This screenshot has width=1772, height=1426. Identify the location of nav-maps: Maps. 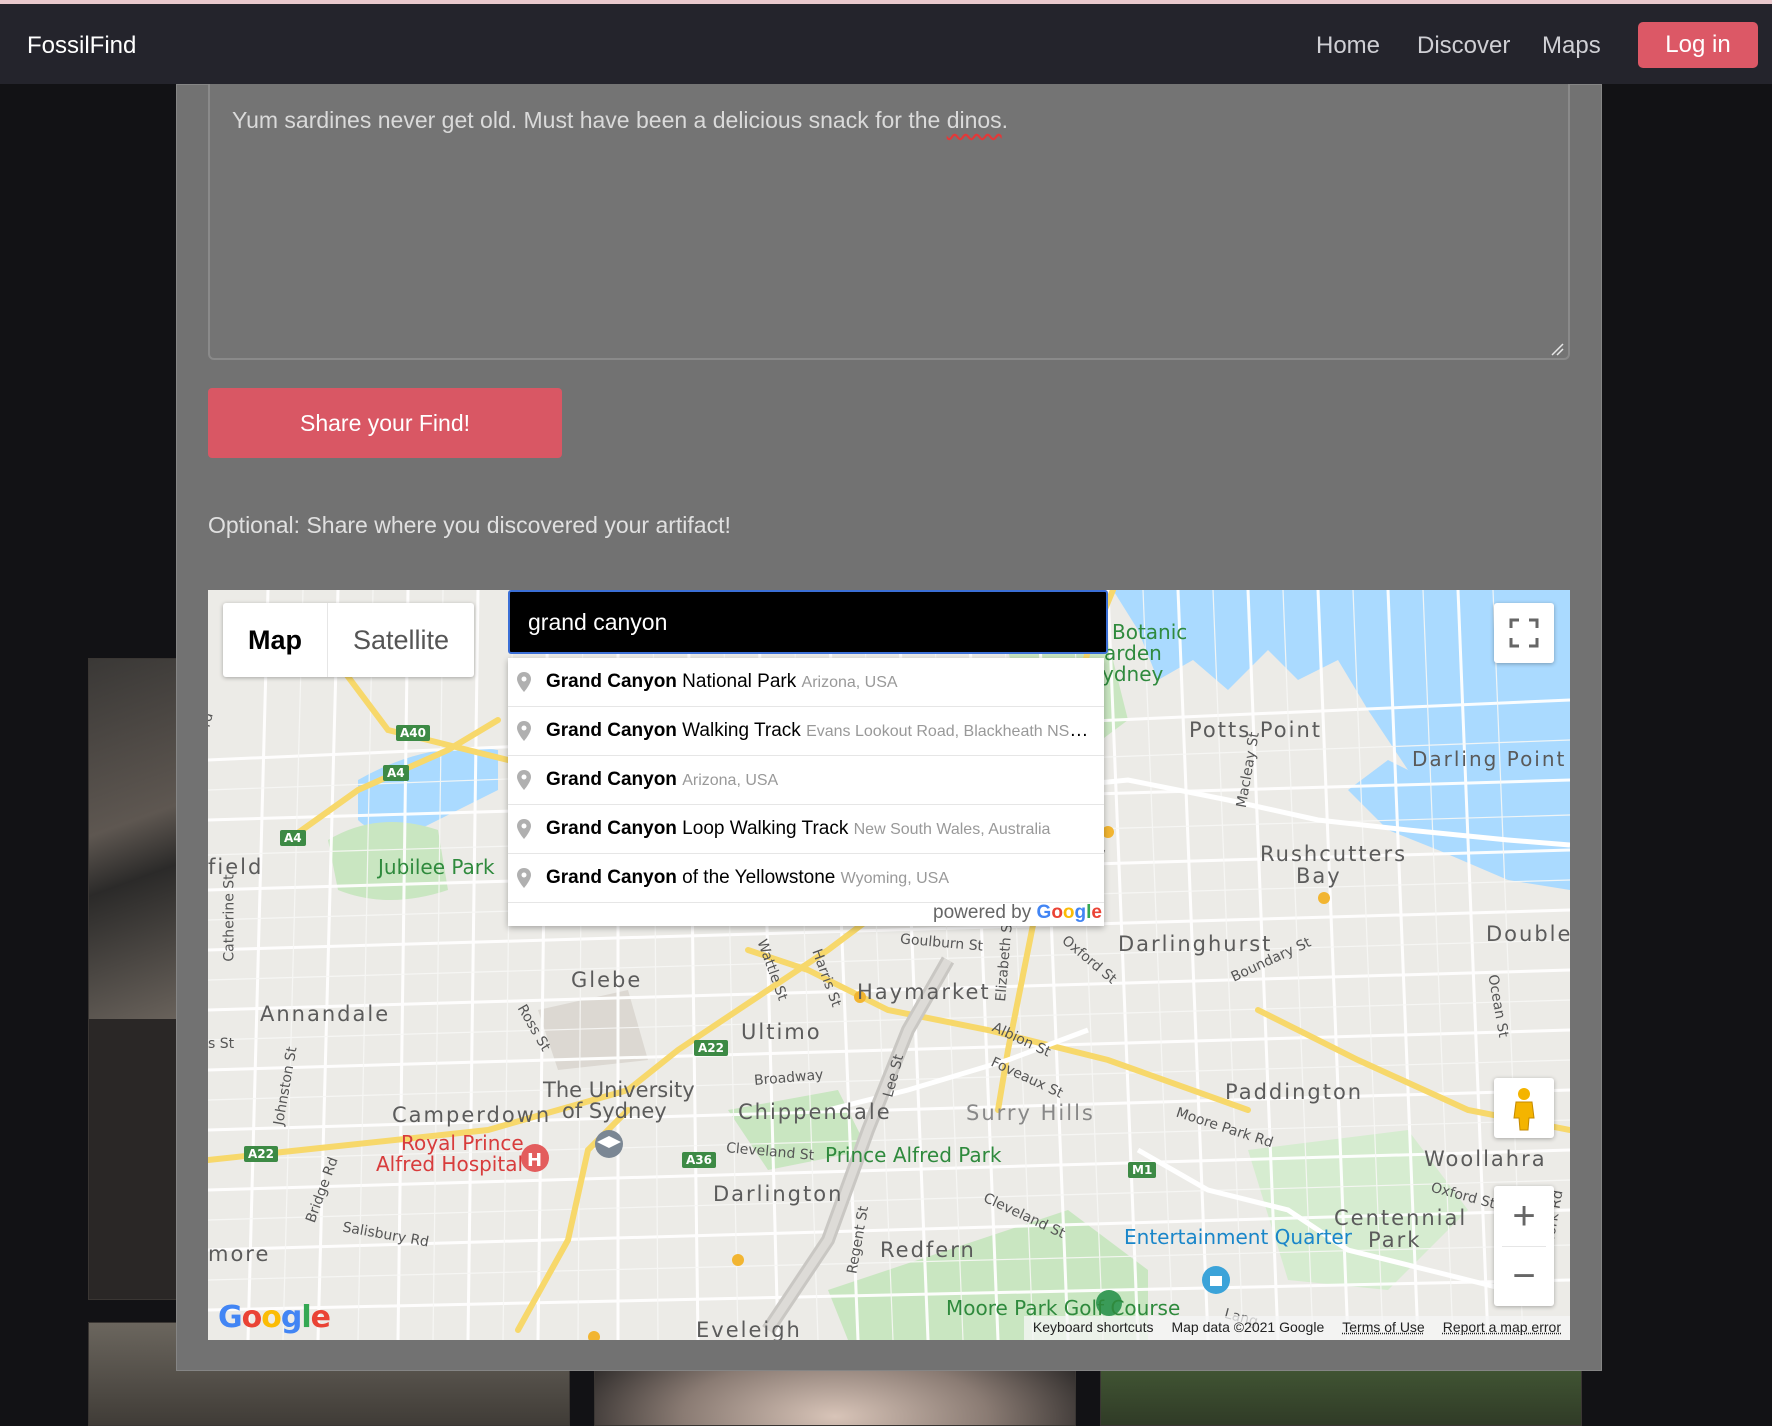
(1571, 46).